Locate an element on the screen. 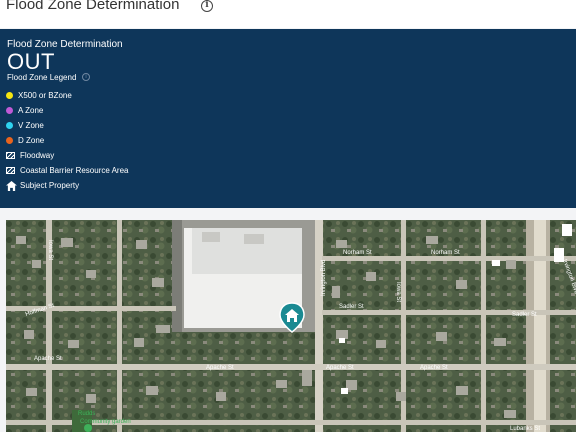  road-east is located at coordinates (483, 326).